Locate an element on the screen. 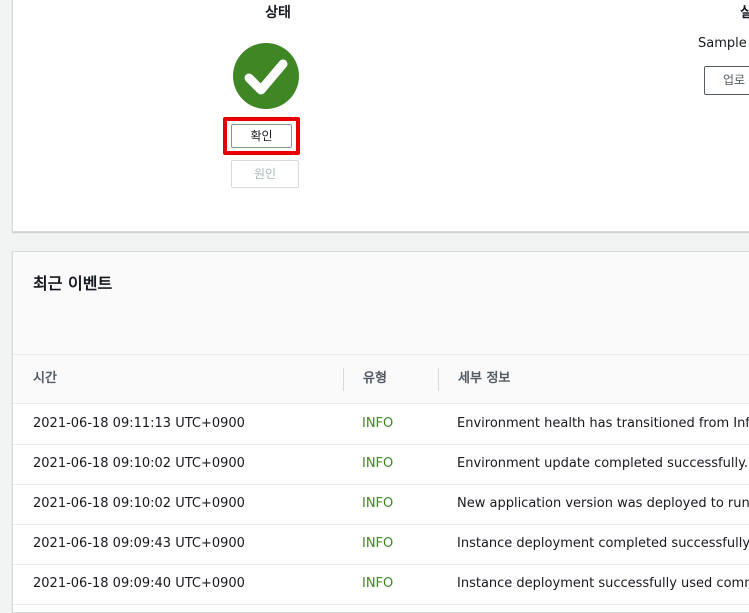  event-time: 2021-06-18 09:09:43 UTC+0900 is located at coordinates (139, 543).